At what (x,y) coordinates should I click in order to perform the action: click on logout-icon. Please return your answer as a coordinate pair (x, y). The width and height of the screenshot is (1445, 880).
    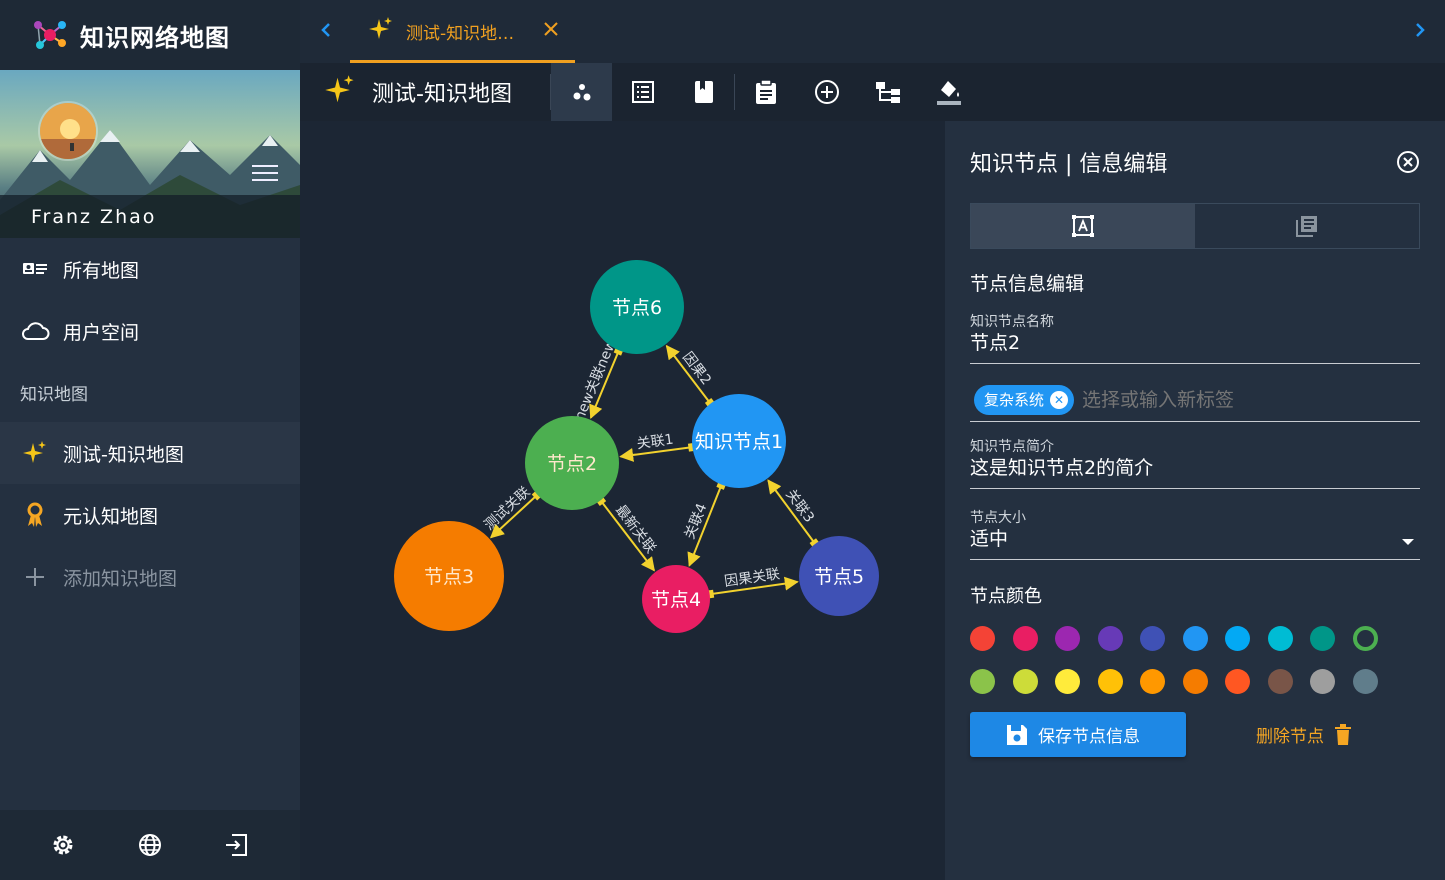
    Looking at the image, I should click on (237, 845).